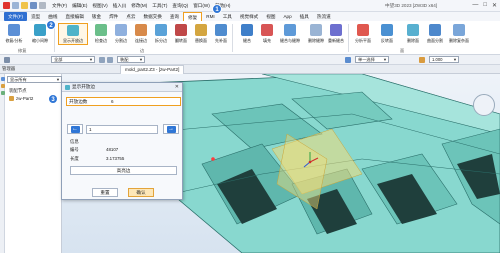  I want to click on assembly-icon, so click(348, 59).